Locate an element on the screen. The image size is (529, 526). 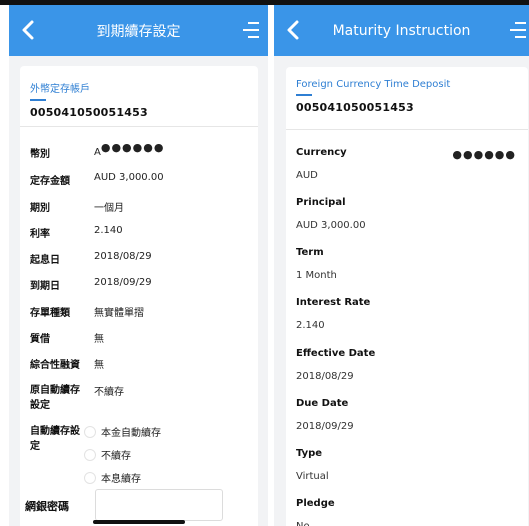
start-date-label: 起息日 is located at coordinates (45, 260).